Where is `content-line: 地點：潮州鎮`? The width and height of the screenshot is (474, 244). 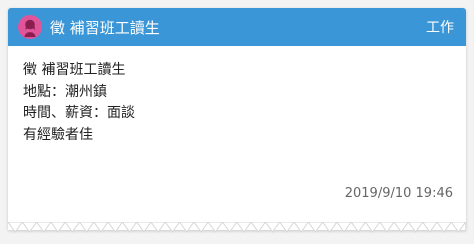
content-line: 地點：潮州鎮 is located at coordinates (65, 91).